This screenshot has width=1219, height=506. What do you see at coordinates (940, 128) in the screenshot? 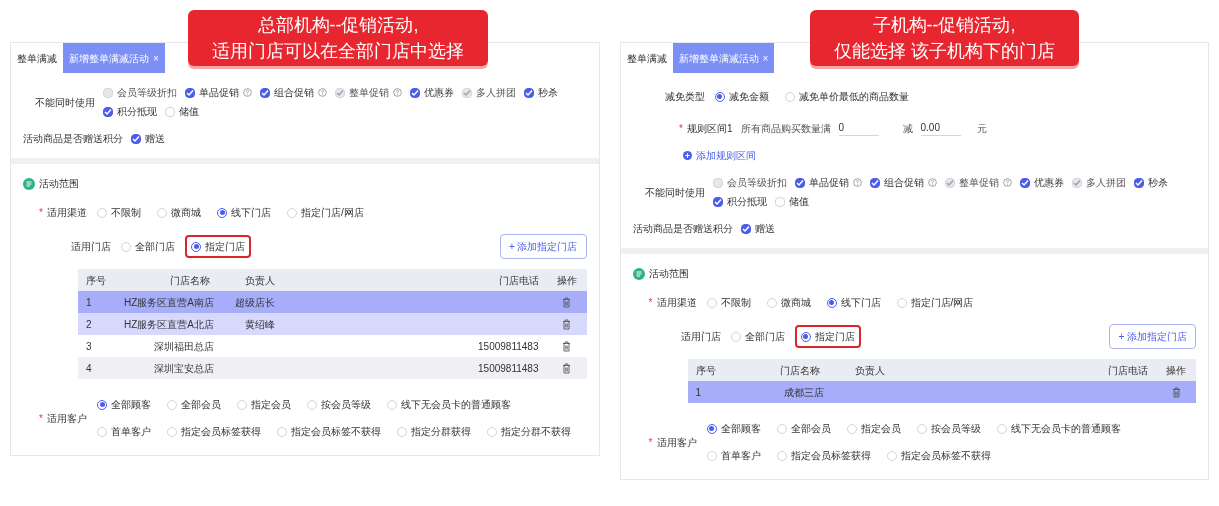
I see `amount-field: 0.00` at bounding box center [940, 128].